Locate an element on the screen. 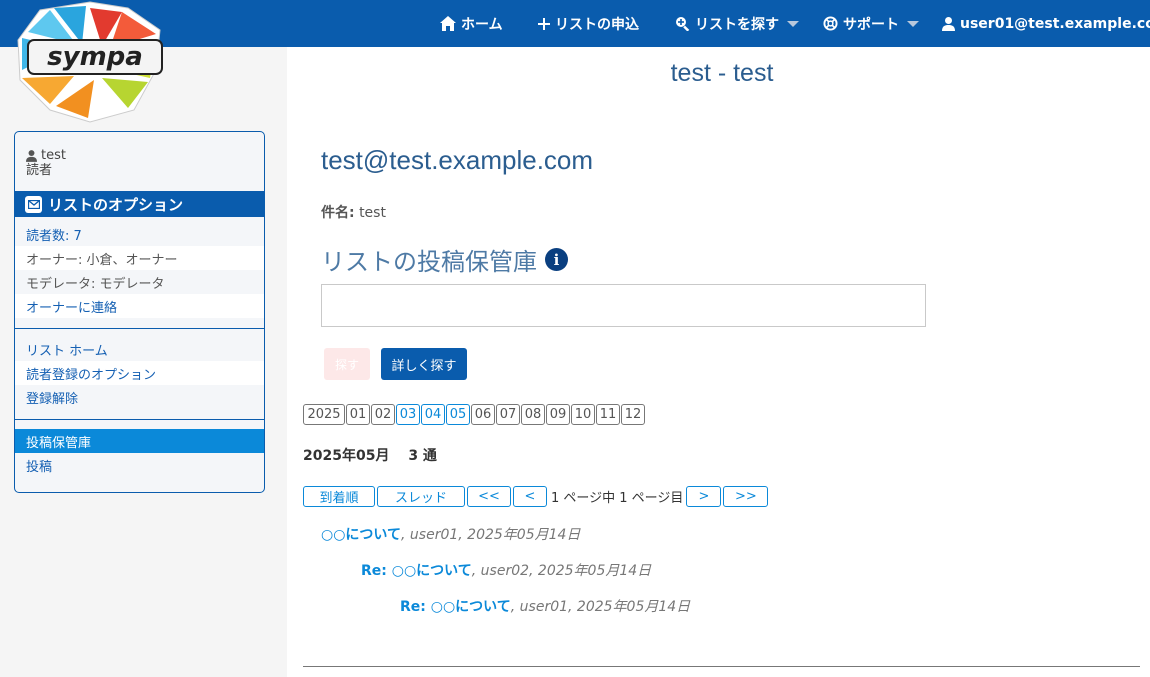  nav-search-lists-label: リストを探す is located at coordinates (737, 24).